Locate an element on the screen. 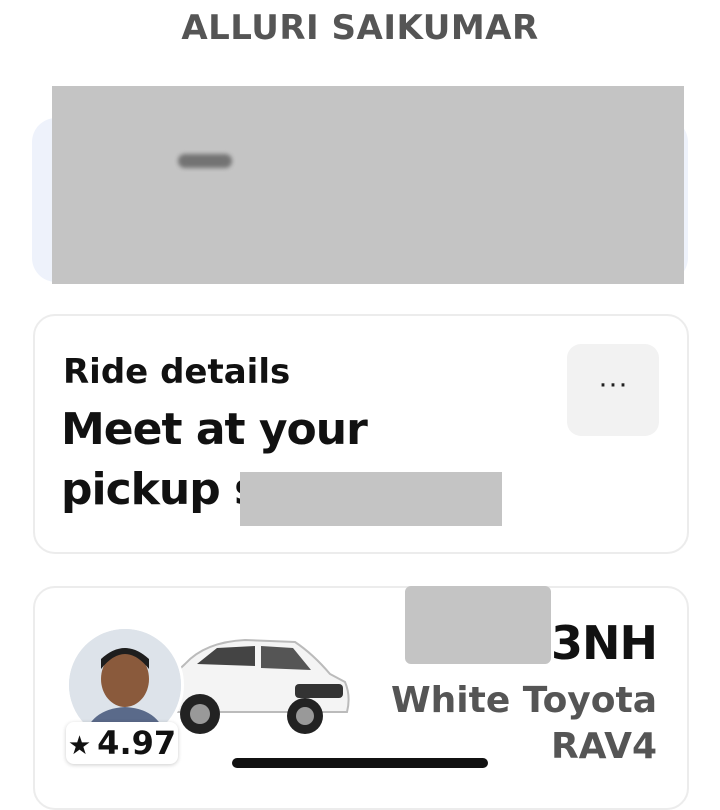  driver-rating: ★ 4.97 is located at coordinates (122, 743).